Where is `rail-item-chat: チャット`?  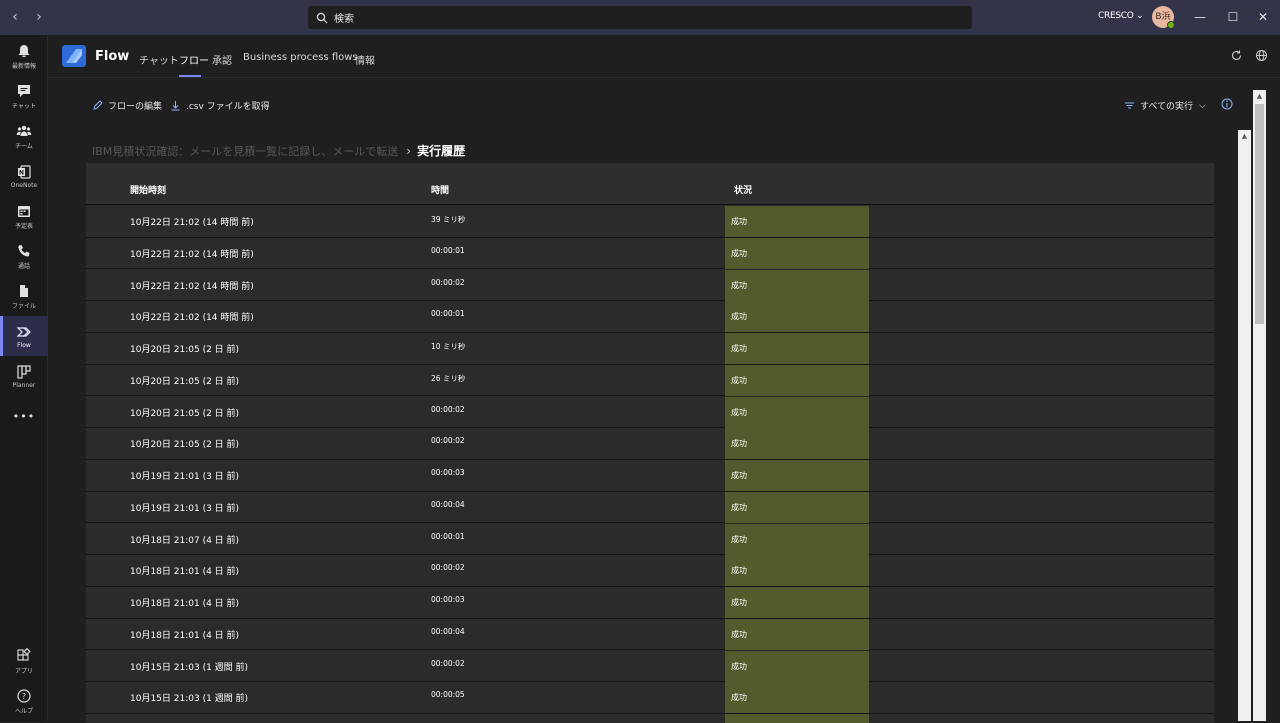
rail-item-chat: チャット is located at coordinates (24, 96).